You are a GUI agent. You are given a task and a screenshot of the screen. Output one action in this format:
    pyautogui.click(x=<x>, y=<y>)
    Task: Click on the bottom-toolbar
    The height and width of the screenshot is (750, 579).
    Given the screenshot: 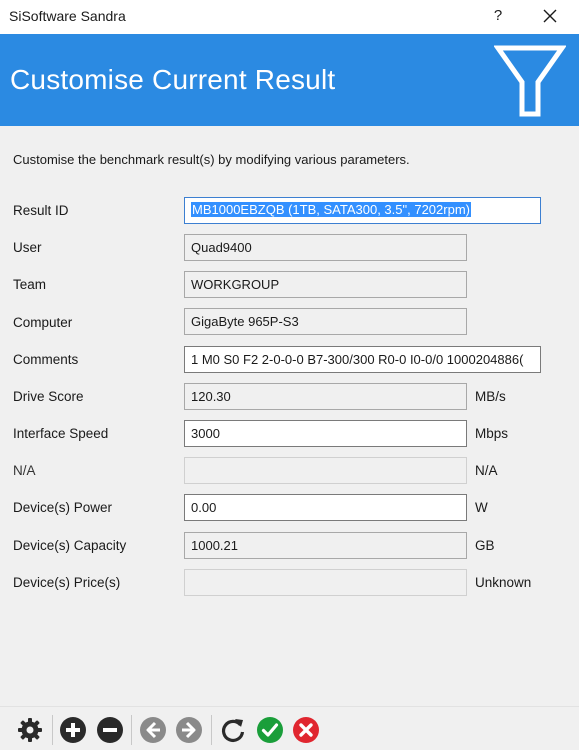 What is the action you would take?
    pyautogui.click(x=289, y=728)
    